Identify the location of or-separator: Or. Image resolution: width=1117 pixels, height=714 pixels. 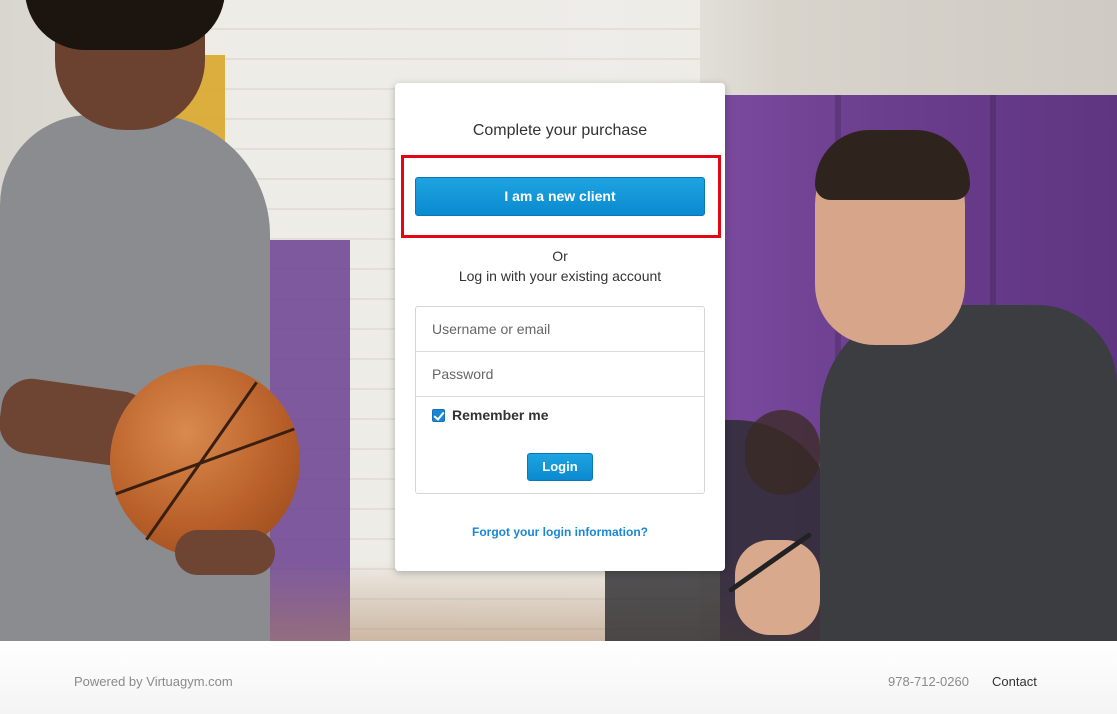
(560, 256).